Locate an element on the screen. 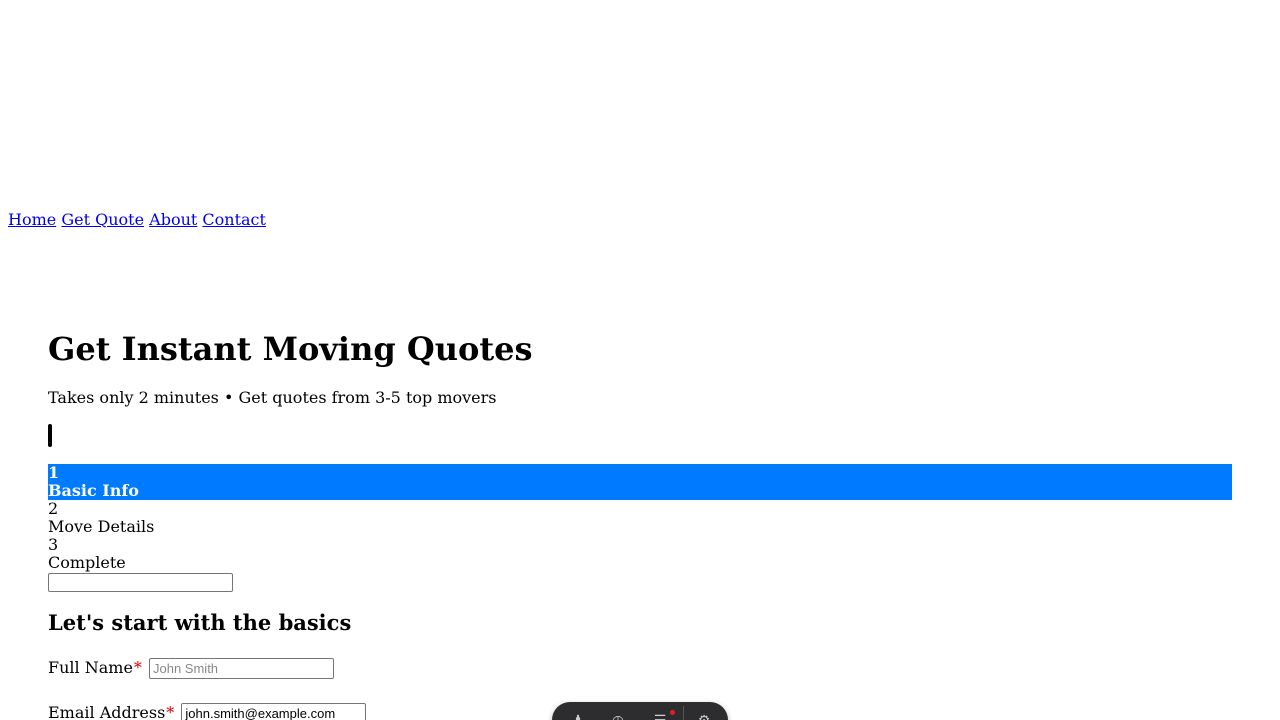  step-complete: 3 Complete is located at coordinates (640, 554).